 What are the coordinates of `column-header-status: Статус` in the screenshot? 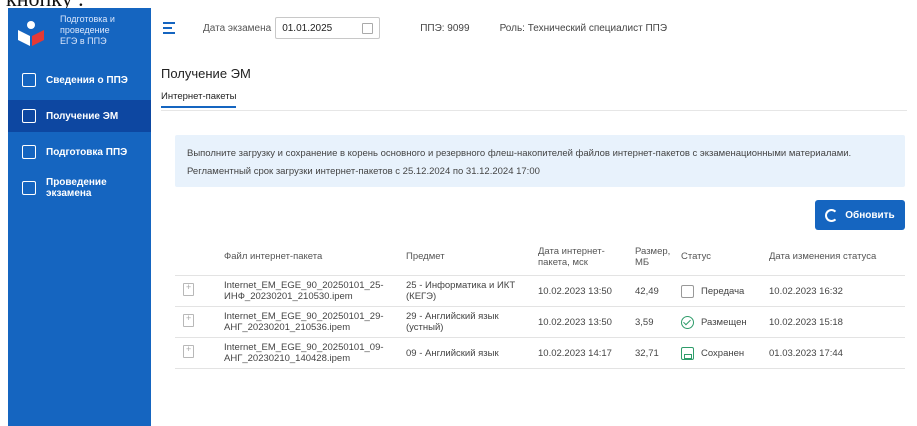 It's located at (725, 256).